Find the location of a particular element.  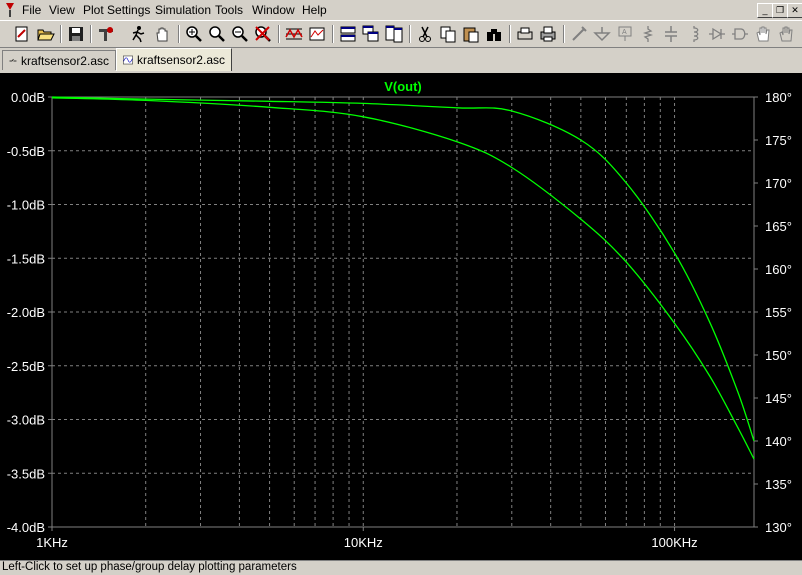

close-icon: ✕ is located at coordinates (794, 10).